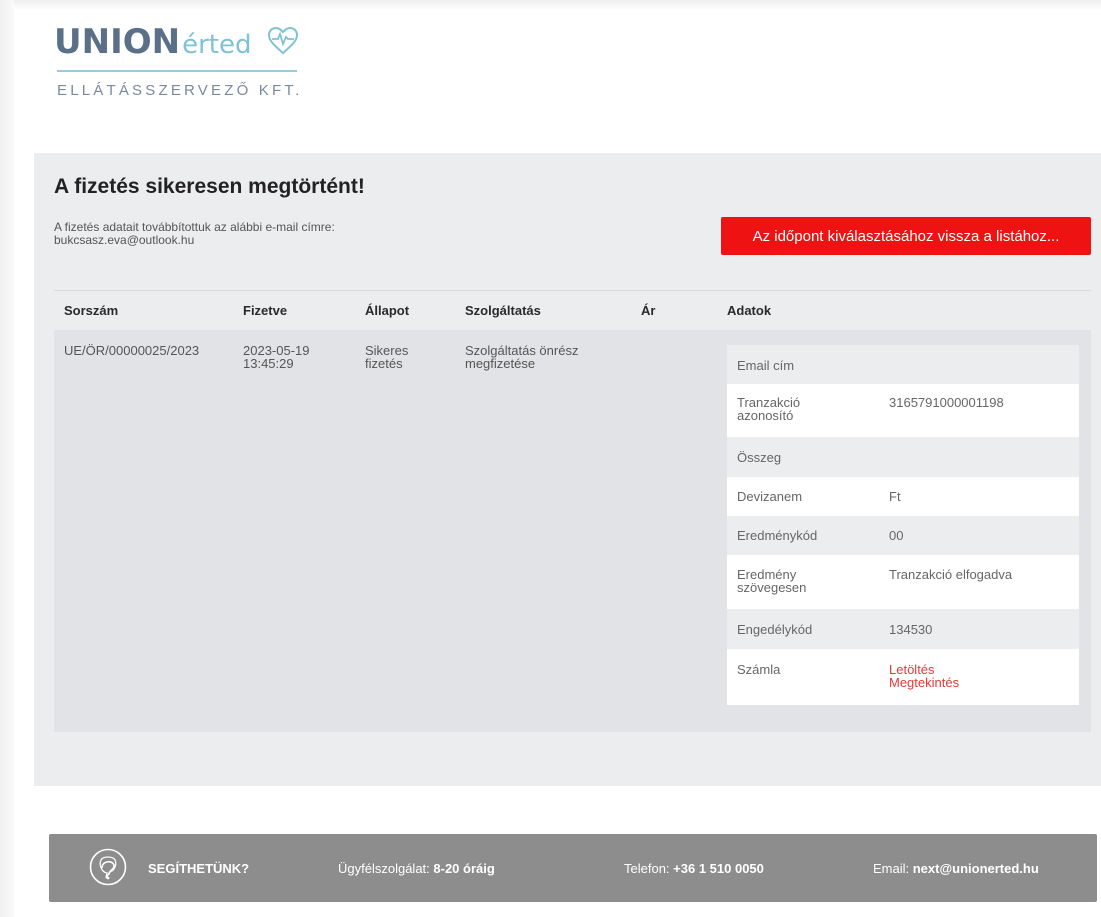 This screenshot has height=917, width=1101. I want to click on detail-value-amount, so click(984, 457).